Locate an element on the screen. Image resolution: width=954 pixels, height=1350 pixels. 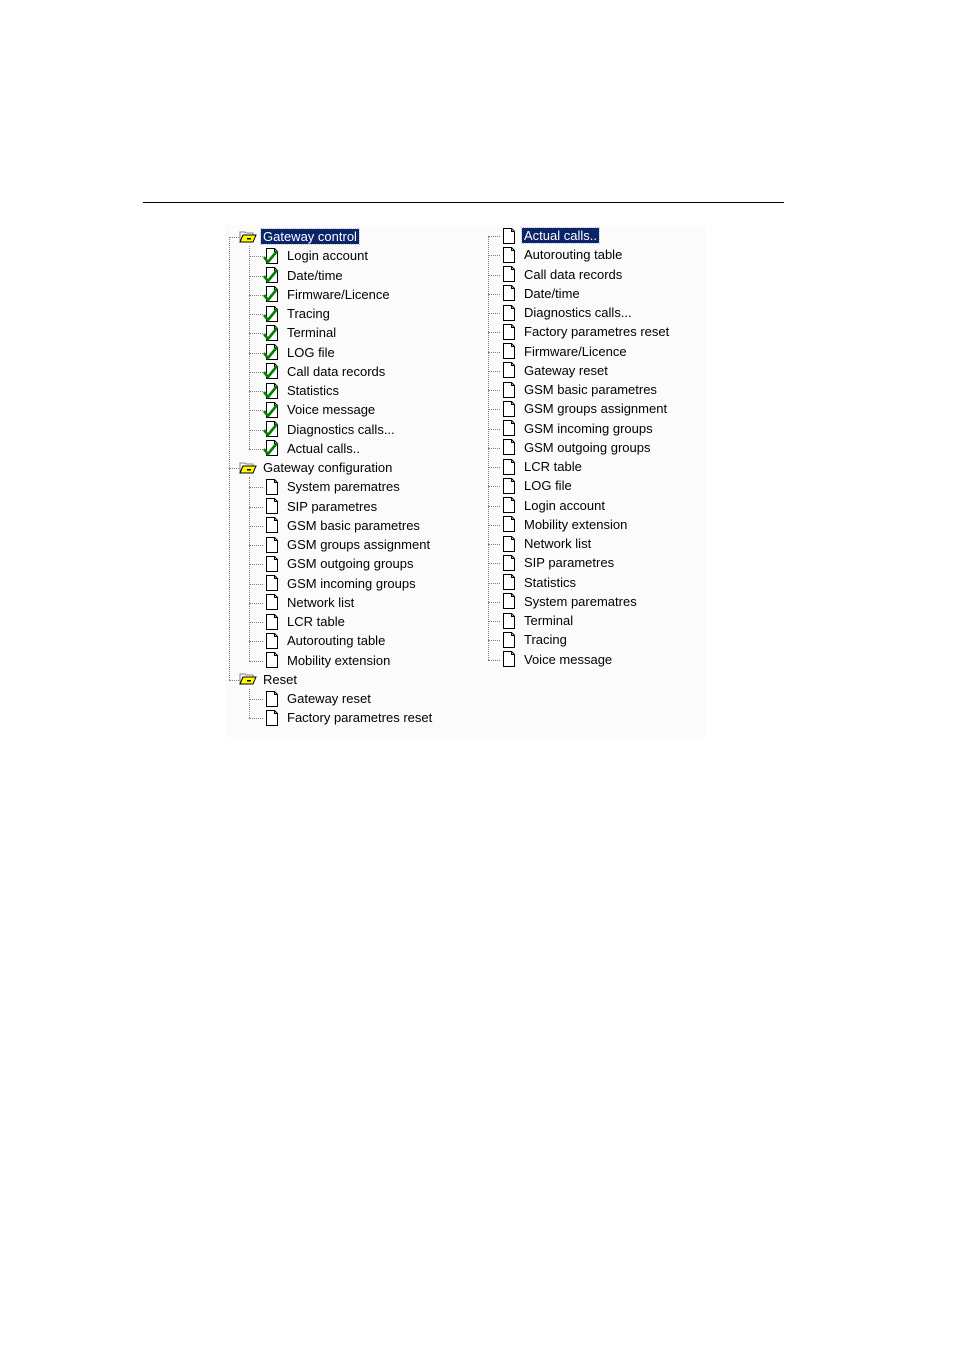
tree-node-label: Terminal is located at coordinates (549, 620).